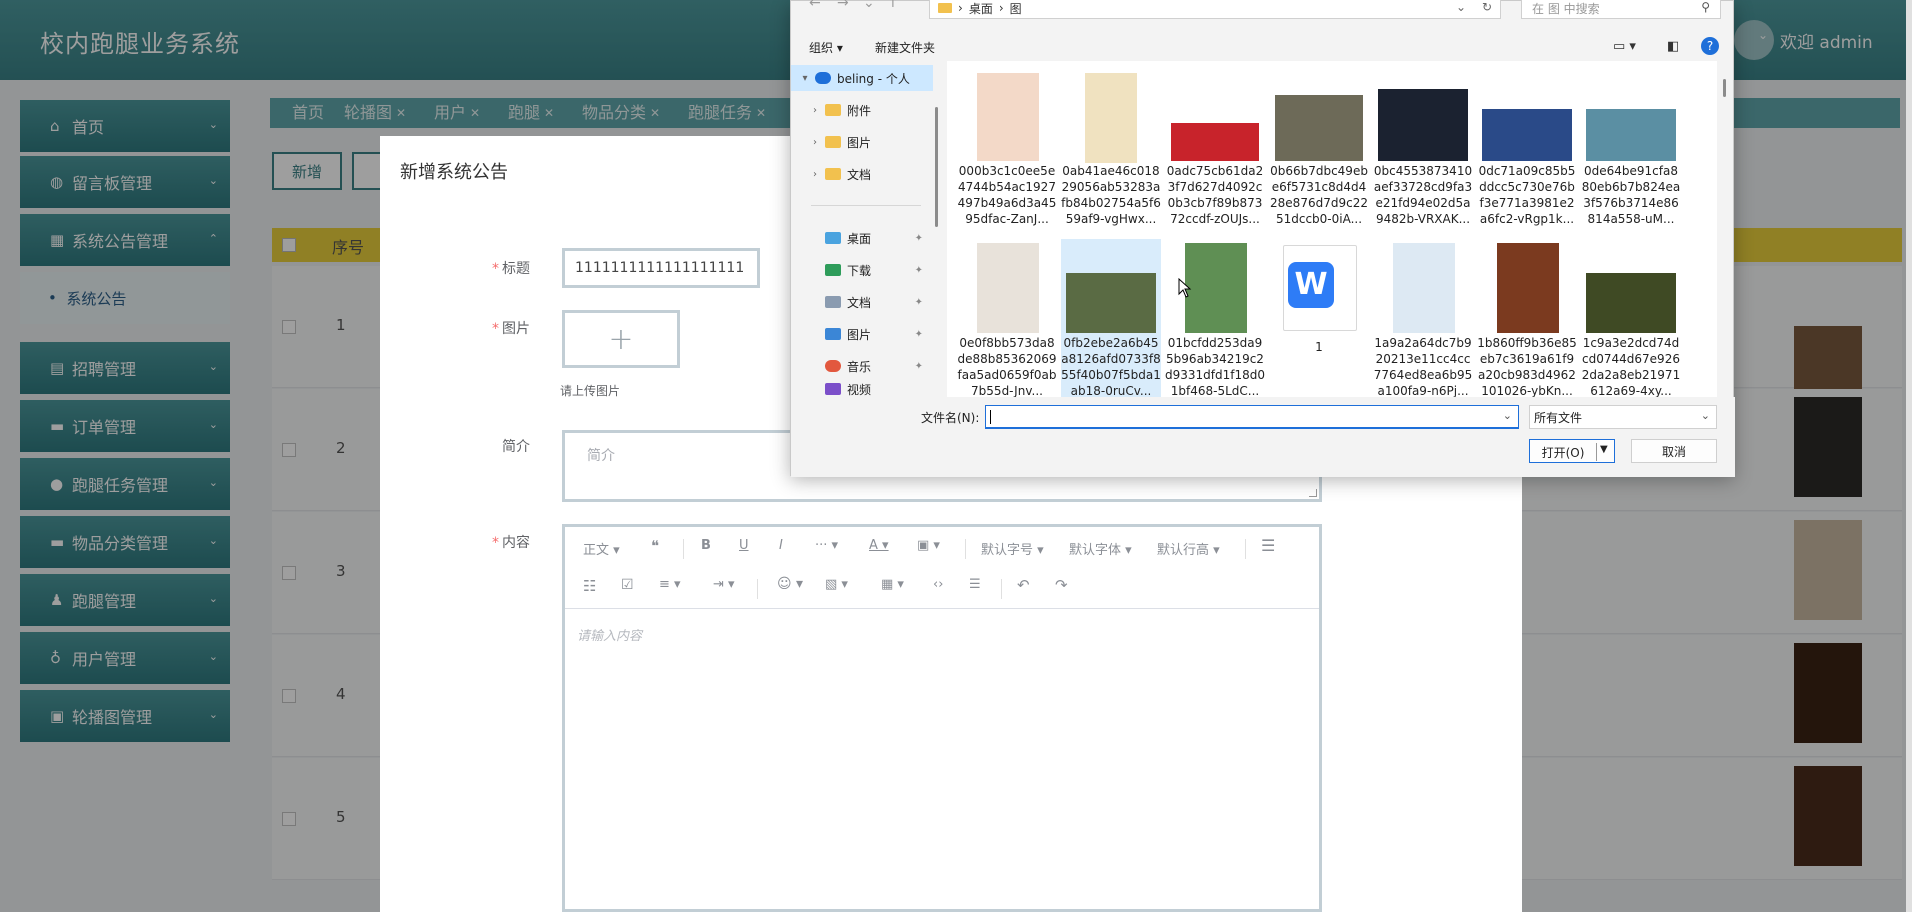  Describe the element at coordinates (862, 110) in the screenshot. I see `nav-item-attachments: › 附件` at that location.